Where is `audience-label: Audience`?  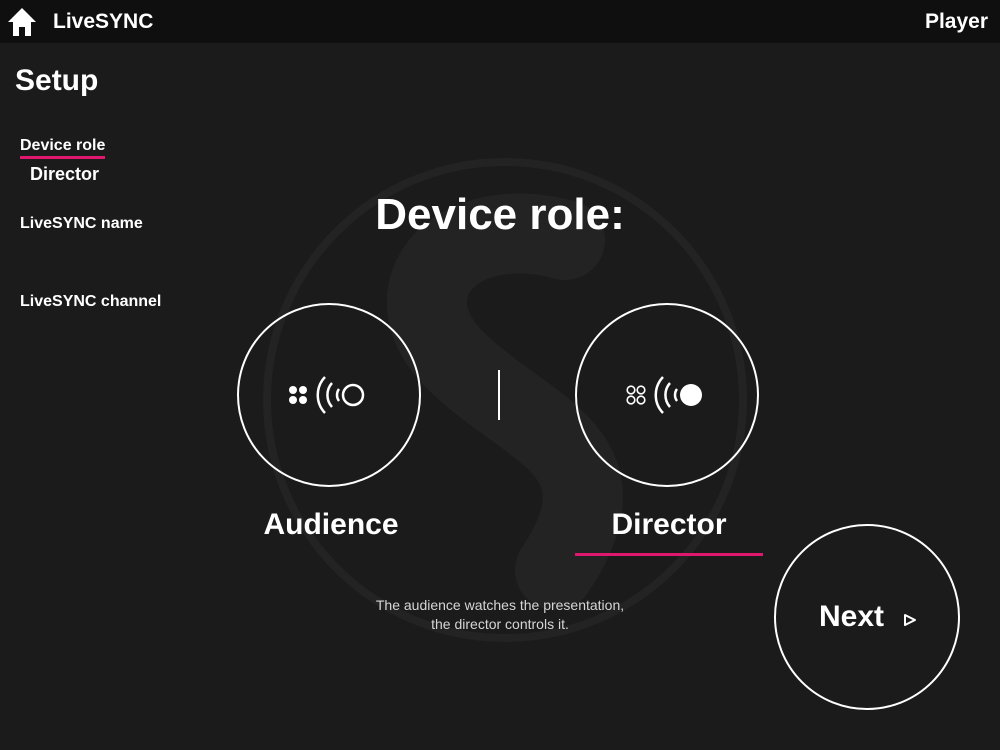 audience-label: Audience is located at coordinates (331, 525).